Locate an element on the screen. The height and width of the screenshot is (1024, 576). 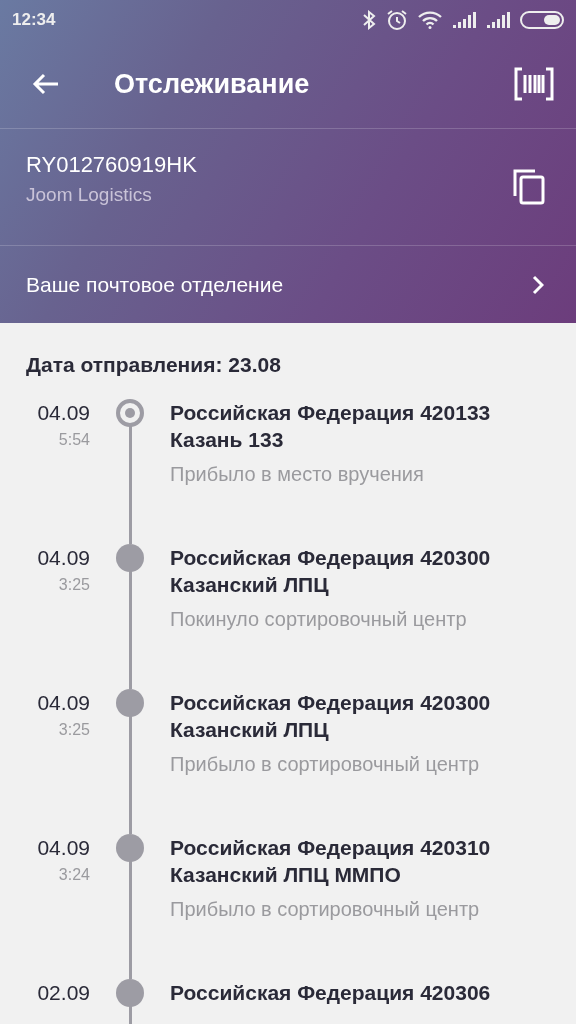
event-location: Российская Федерация 420133 Казань 133 is located at coordinates (331, 426).